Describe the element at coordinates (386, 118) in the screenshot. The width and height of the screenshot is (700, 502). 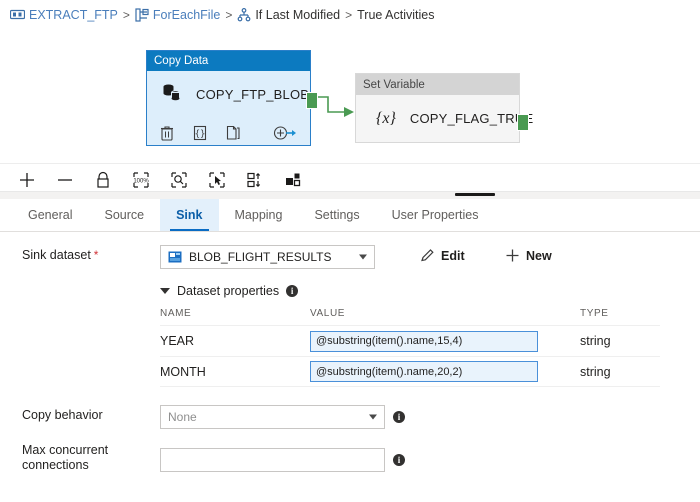
I see `variable-icon: {x}` at that location.